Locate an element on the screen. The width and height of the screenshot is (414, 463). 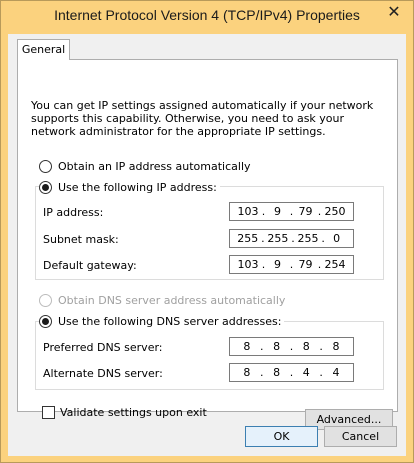
radio-obtain-dns-auto: Obtain DNS server address automatically is located at coordinates (162, 300).